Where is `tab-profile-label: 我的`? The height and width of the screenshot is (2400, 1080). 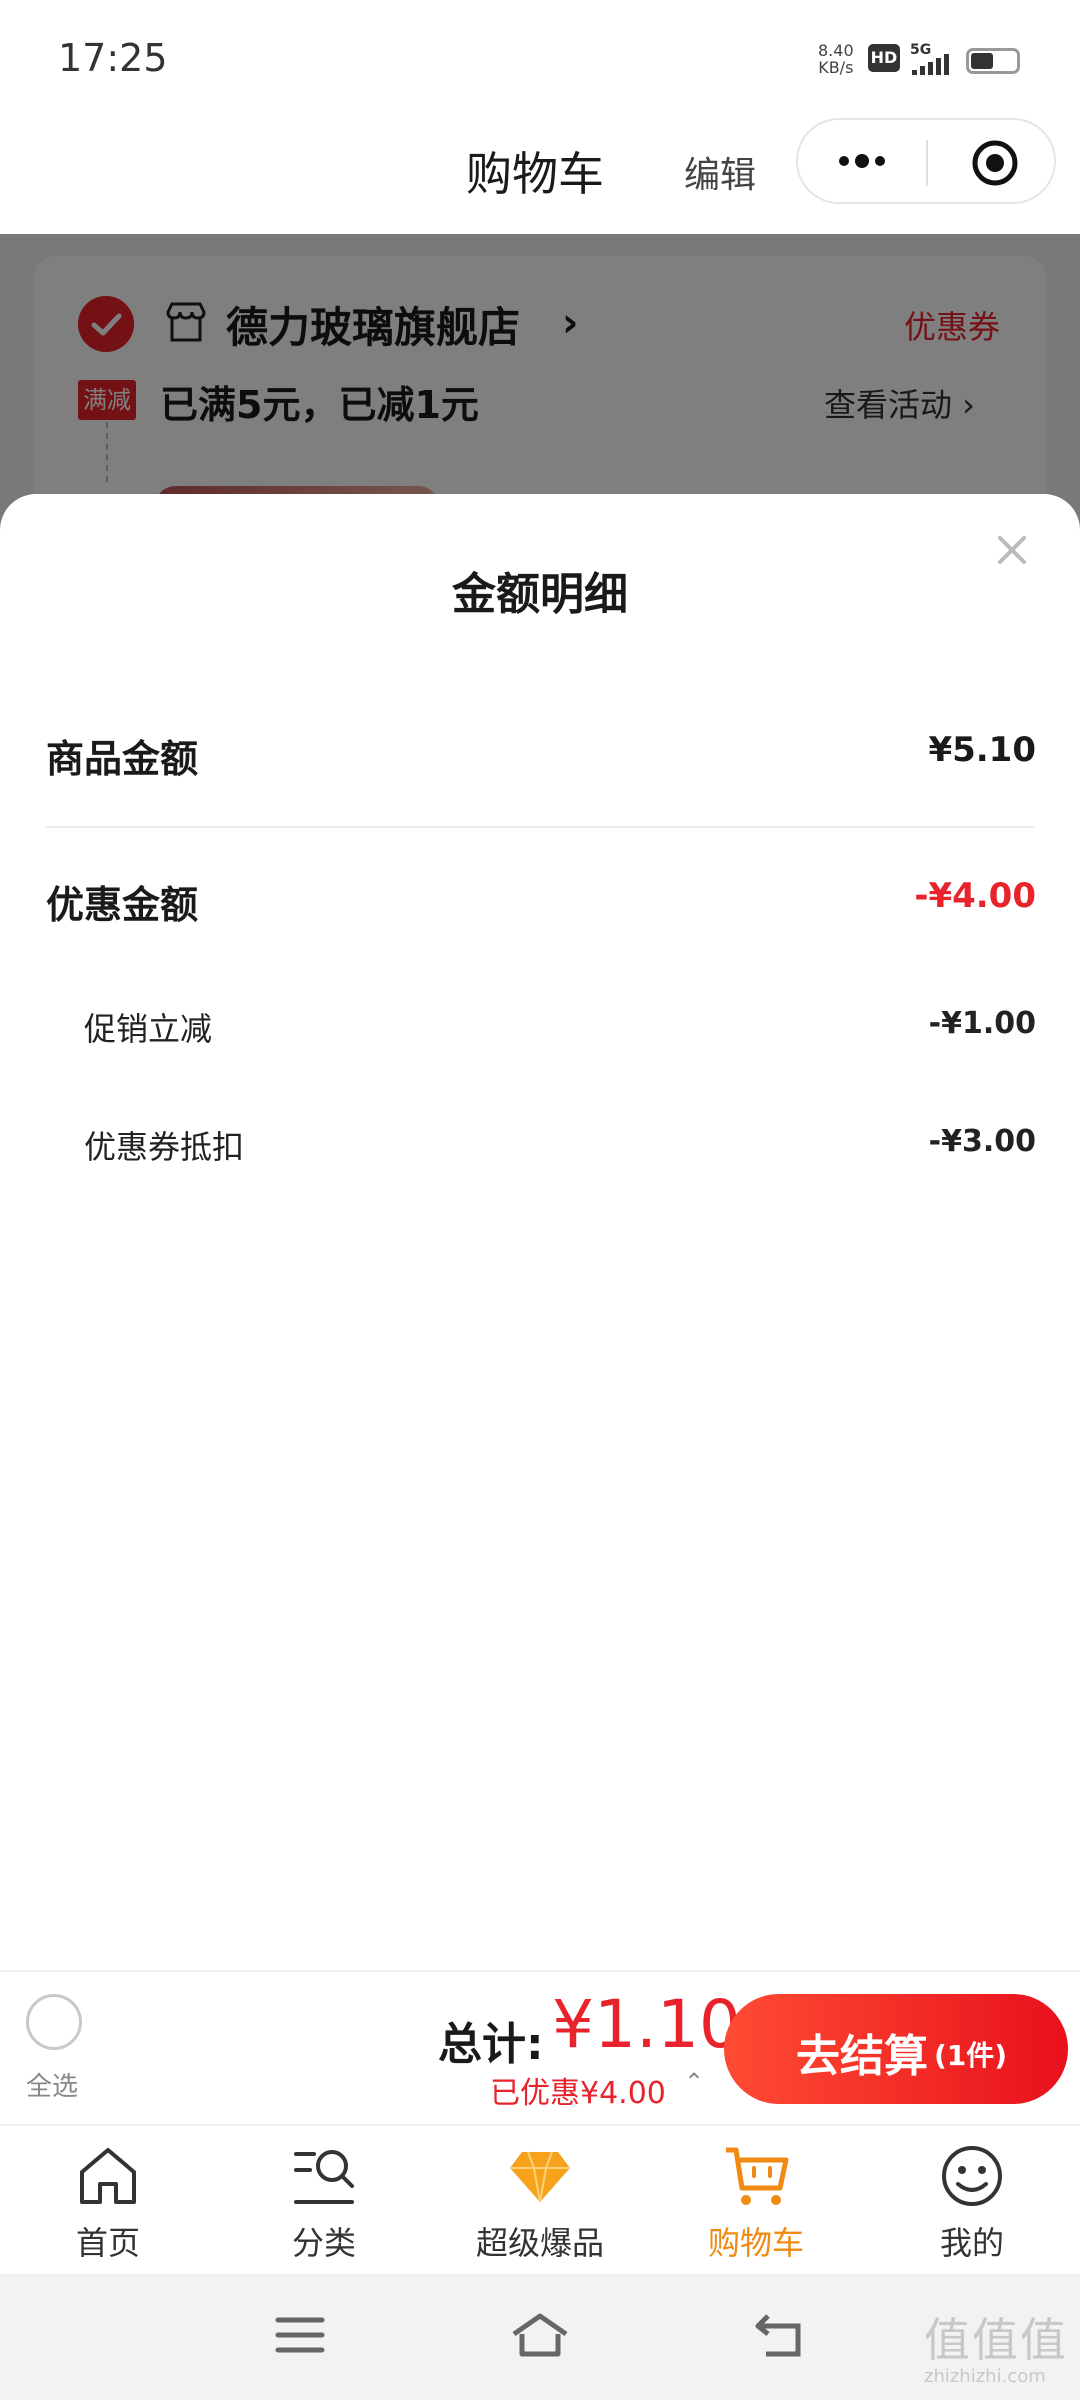
tab-profile-label: 我的 is located at coordinates (971, 2243).